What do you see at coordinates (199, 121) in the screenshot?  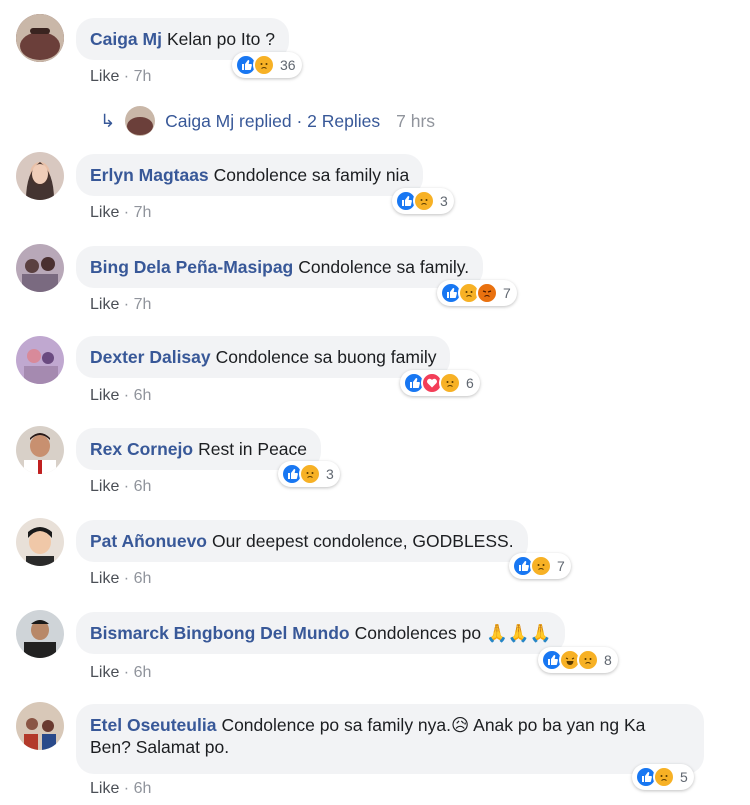 I see `reply-author: Caiga Mj` at bounding box center [199, 121].